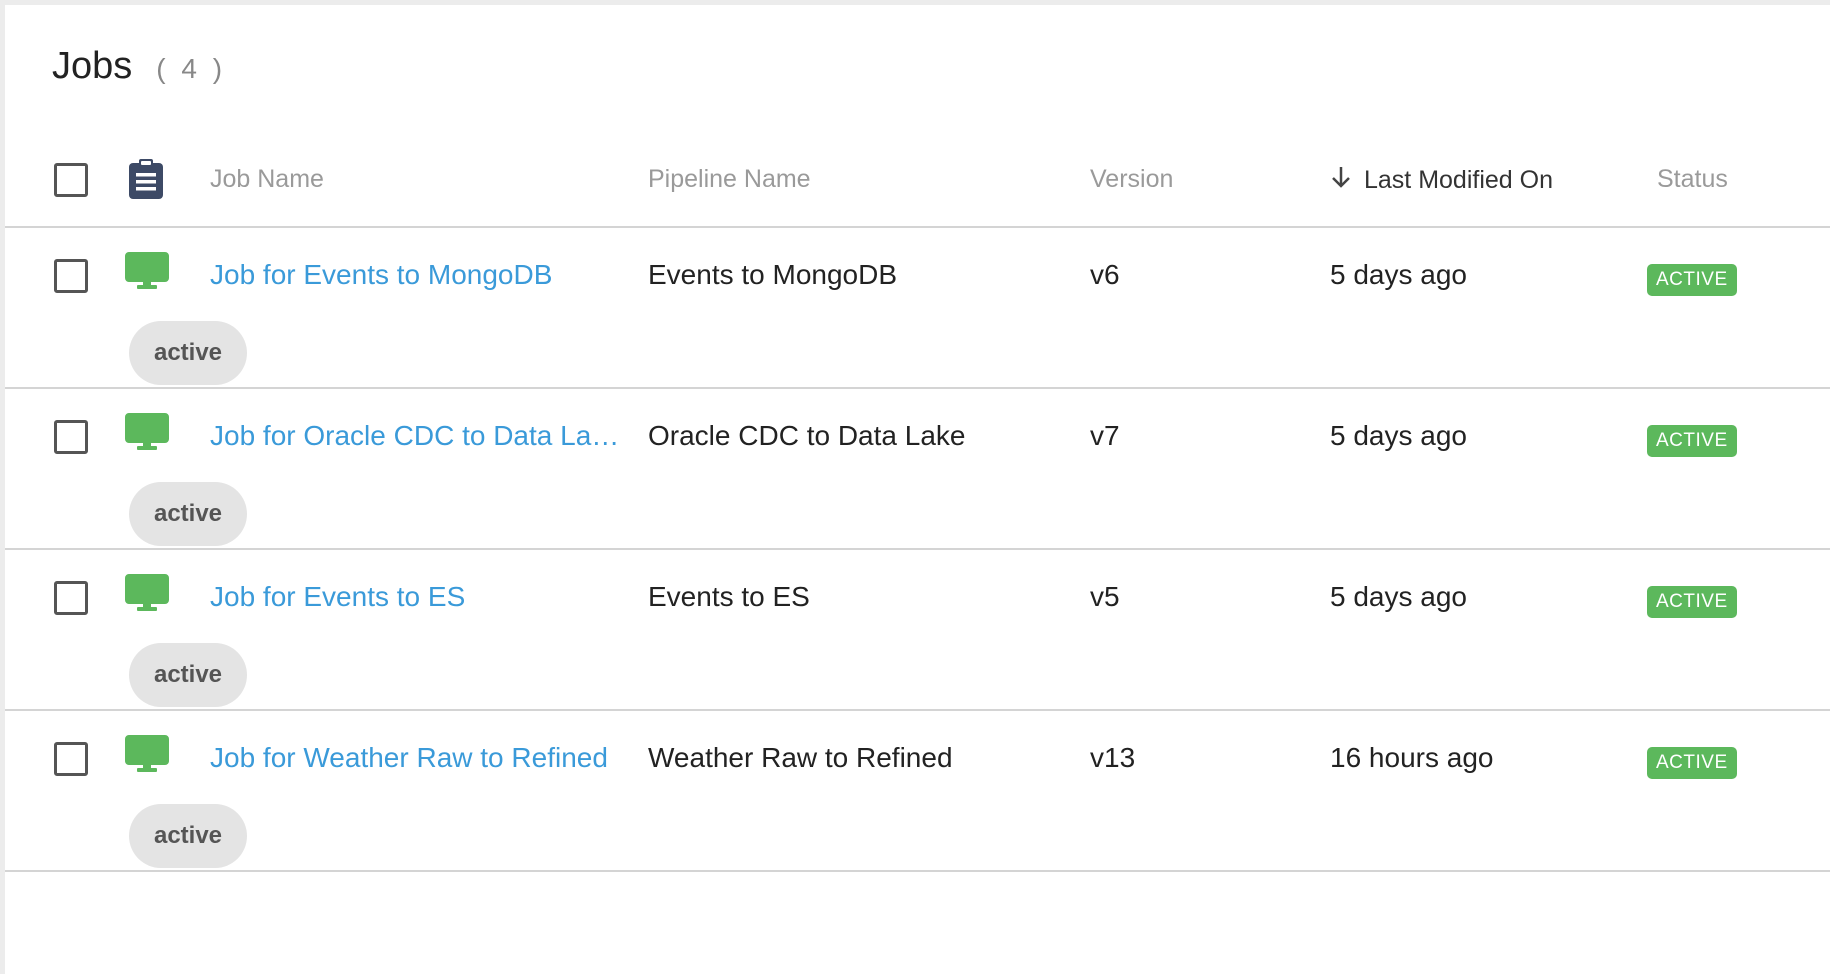 This screenshot has height=974, width=1830. Describe the element at coordinates (422, 597) in the screenshot. I see `job-name-link: Job for Events to ES` at that location.